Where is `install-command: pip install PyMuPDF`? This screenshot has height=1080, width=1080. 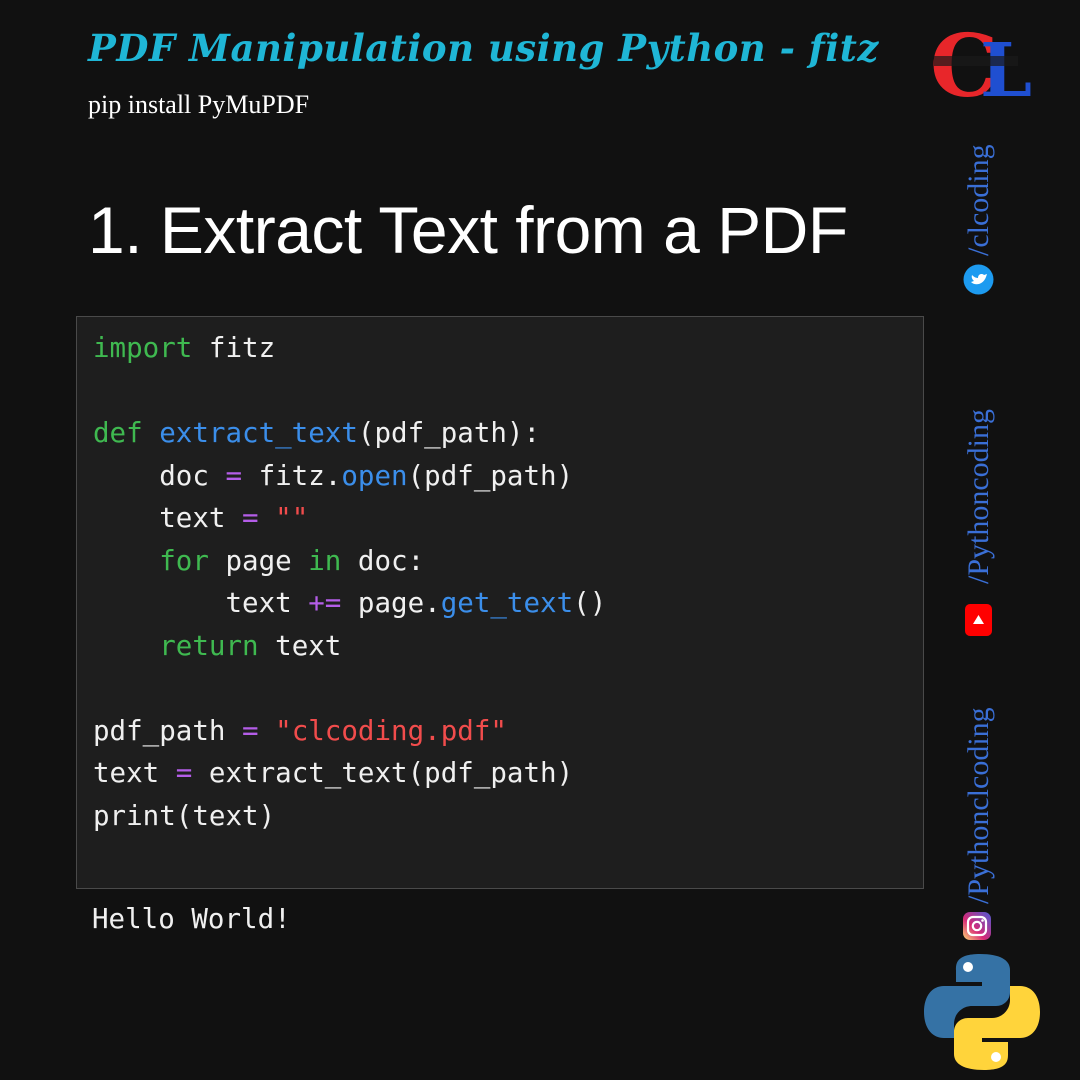 install-command: pip install PyMuPDF is located at coordinates (199, 104).